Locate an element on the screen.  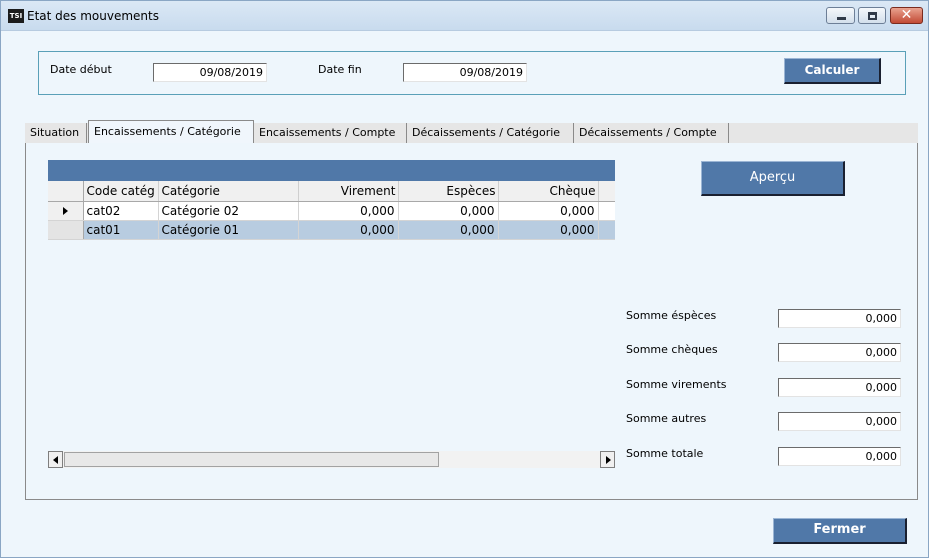
scroll-right-button is located at coordinates (607, 459).